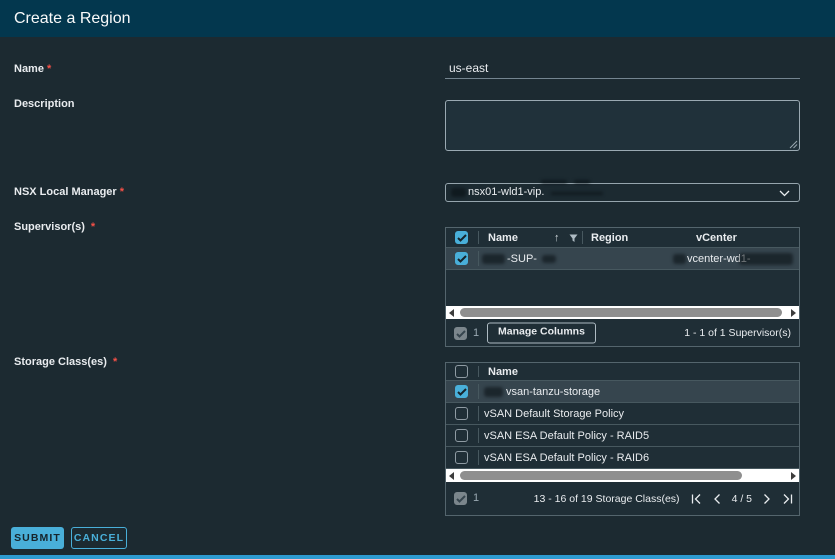 This screenshot has height=559, width=835. Describe the element at coordinates (622, 259) in the screenshot. I see `supervisor-row: -SUP- vcenter-wd1-` at that location.